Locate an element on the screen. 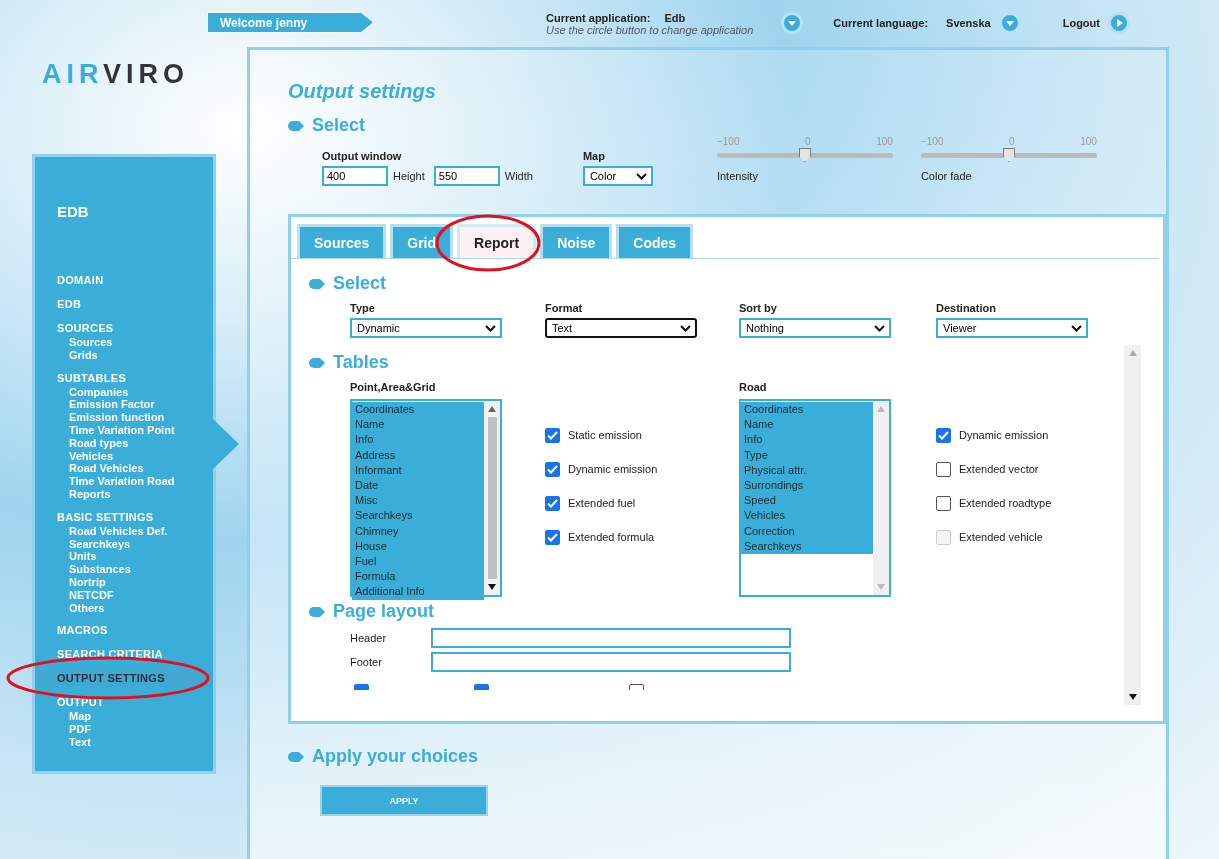  sidebar-subitem: Reports is located at coordinates (124, 494).